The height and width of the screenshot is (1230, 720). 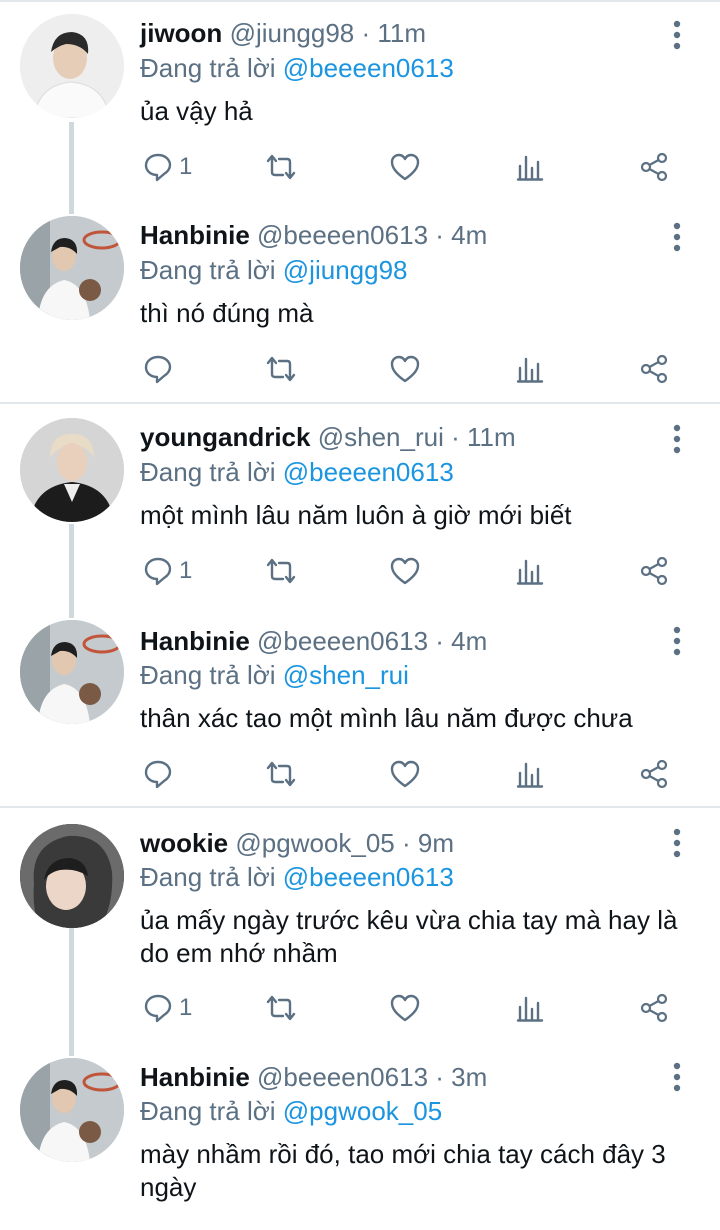 I want to click on thread-separator-top, so click(x=360, y=1).